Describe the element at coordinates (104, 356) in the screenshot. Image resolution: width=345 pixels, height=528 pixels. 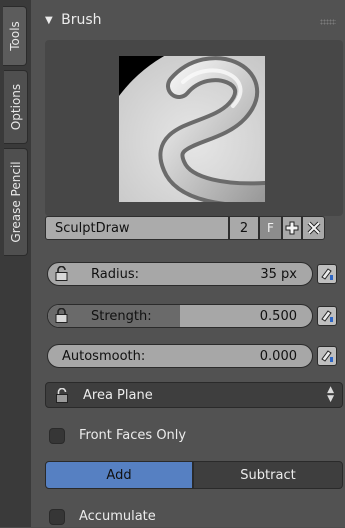
I see `autosmooth-label: Autosmooth:` at that location.